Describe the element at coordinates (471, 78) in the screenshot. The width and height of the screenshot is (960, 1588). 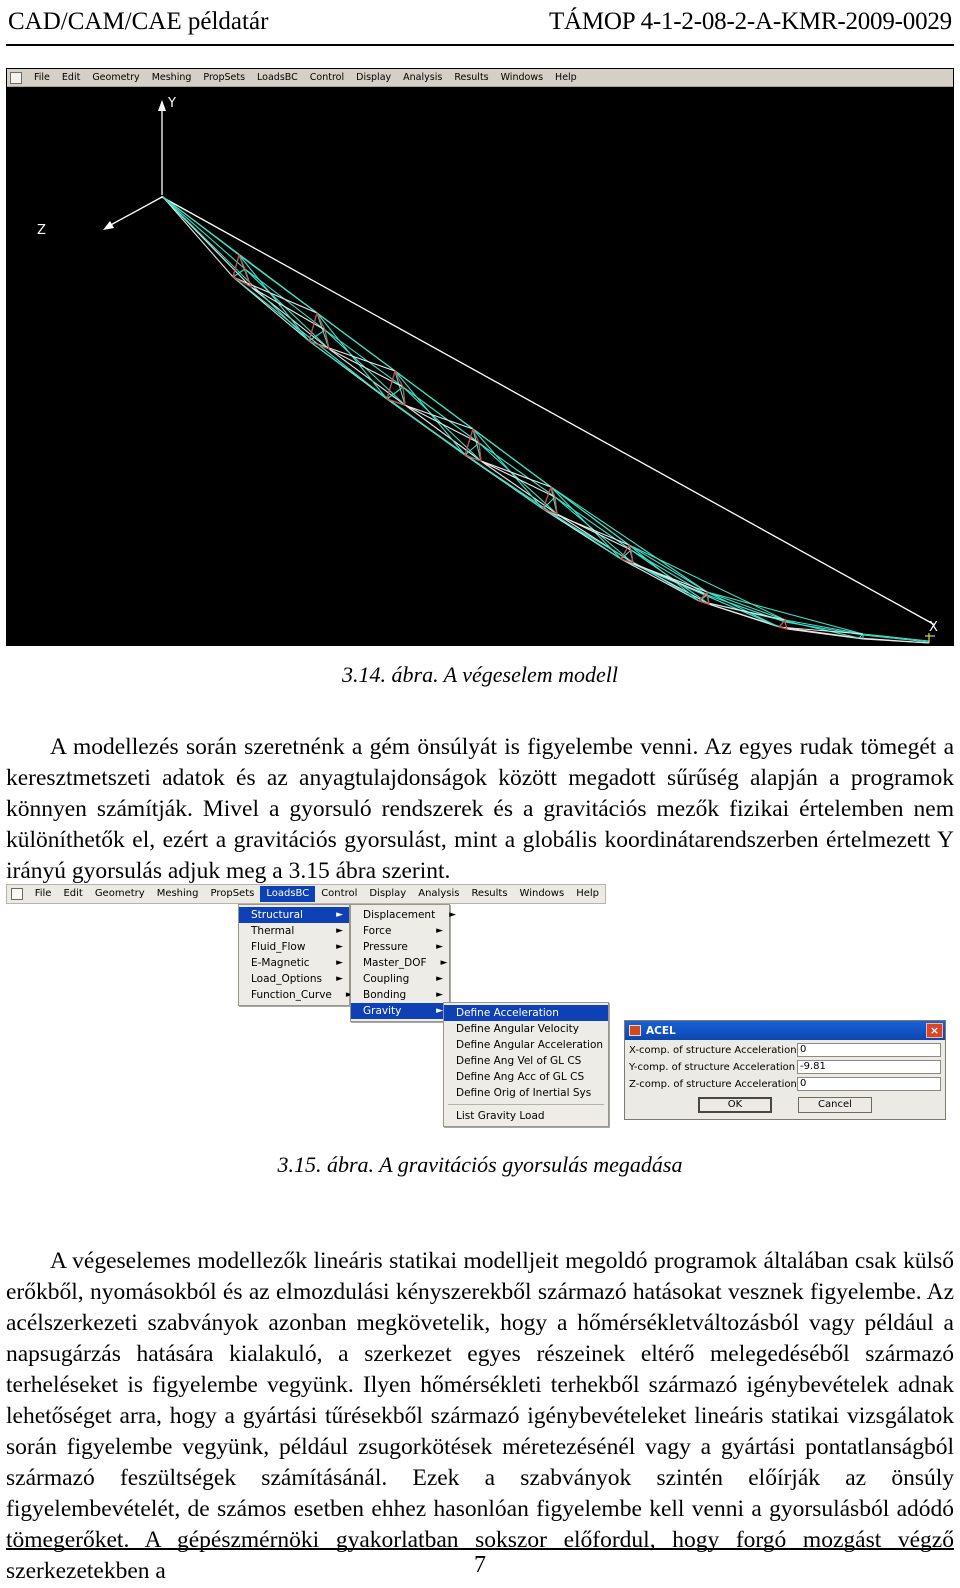
I see `menu-item-results: Results` at that location.